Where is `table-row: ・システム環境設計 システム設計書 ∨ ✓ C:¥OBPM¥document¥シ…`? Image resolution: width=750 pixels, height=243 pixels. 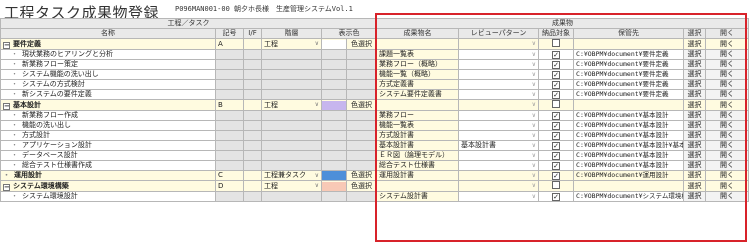 table-row: ・システム環境設計 システム設計書 ∨ ✓ C:¥OBPM¥document¥シ… is located at coordinates (375, 196).